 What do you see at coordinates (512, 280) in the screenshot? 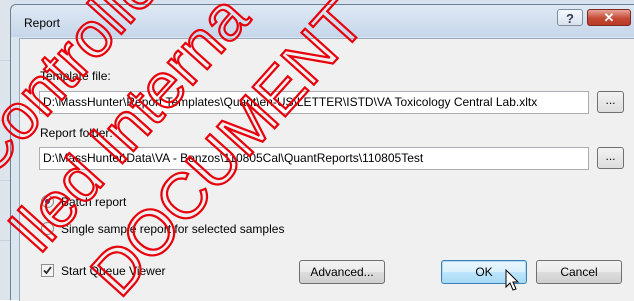
I see `mouse-pointer-icon` at bounding box center [512, 280].